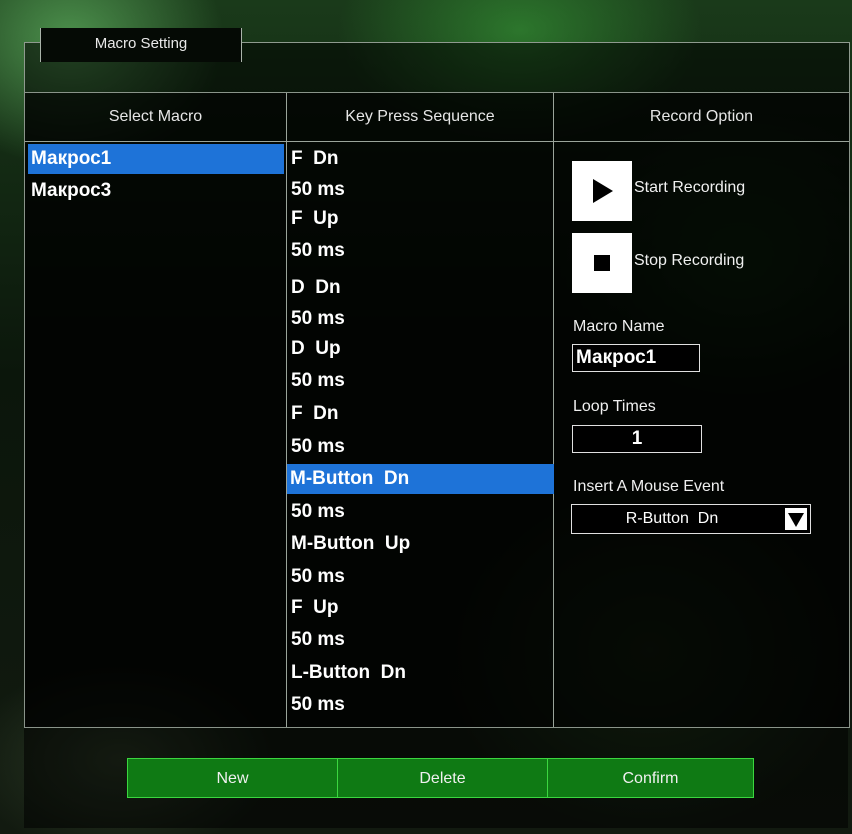 Image resolution: width=852 pixels, height=834 pixels. I want to click on macro-setting-tab: Macro Setting, so click(141, 45).